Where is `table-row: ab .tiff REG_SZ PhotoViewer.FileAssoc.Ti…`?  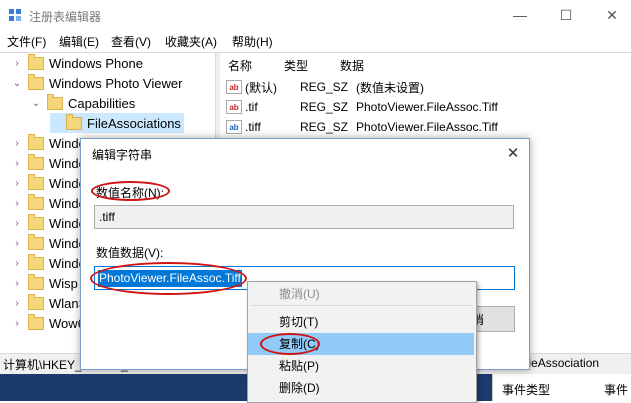
table-row: ab .tiff REG_SZ PhotoViewer.FileAssoc.Ti… is located at coordinates (362, 127).